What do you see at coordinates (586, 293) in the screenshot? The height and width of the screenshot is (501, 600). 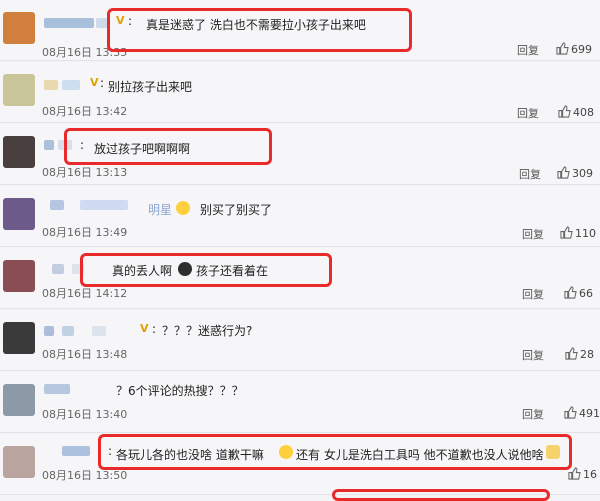 I see `like-count: 66` at bounding box center [586, 293].